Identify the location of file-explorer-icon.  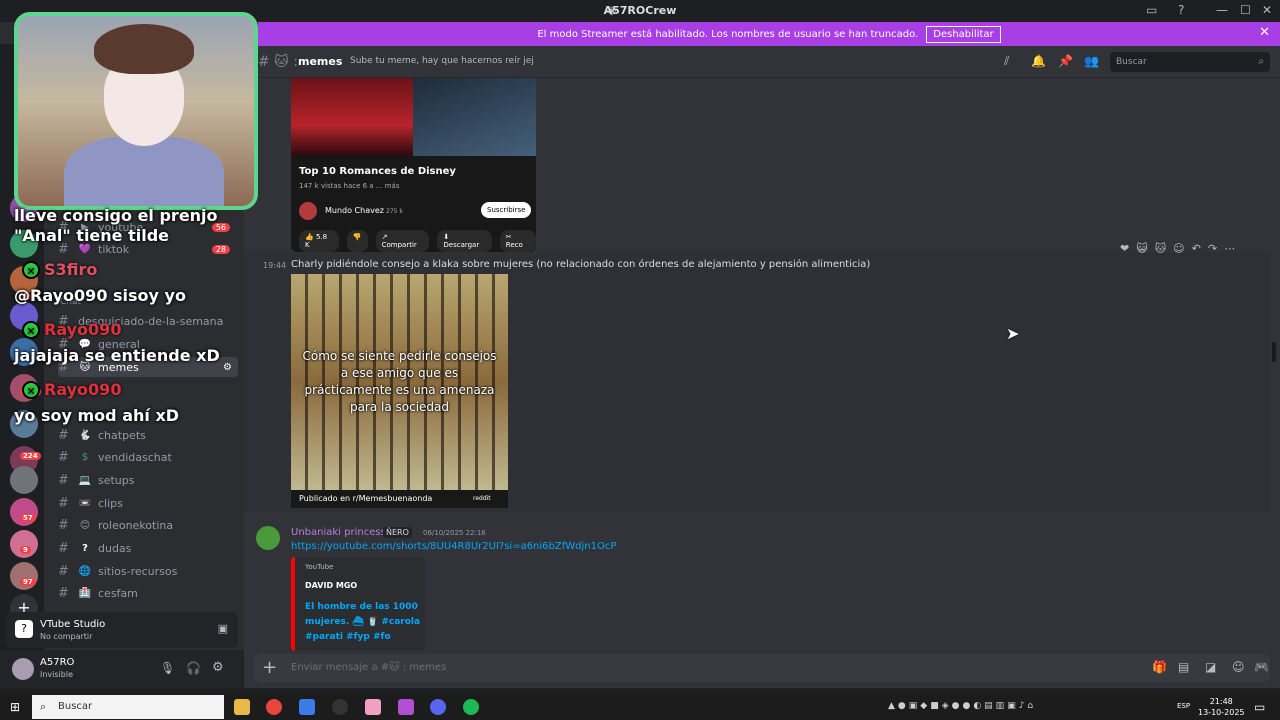
(242, 707).